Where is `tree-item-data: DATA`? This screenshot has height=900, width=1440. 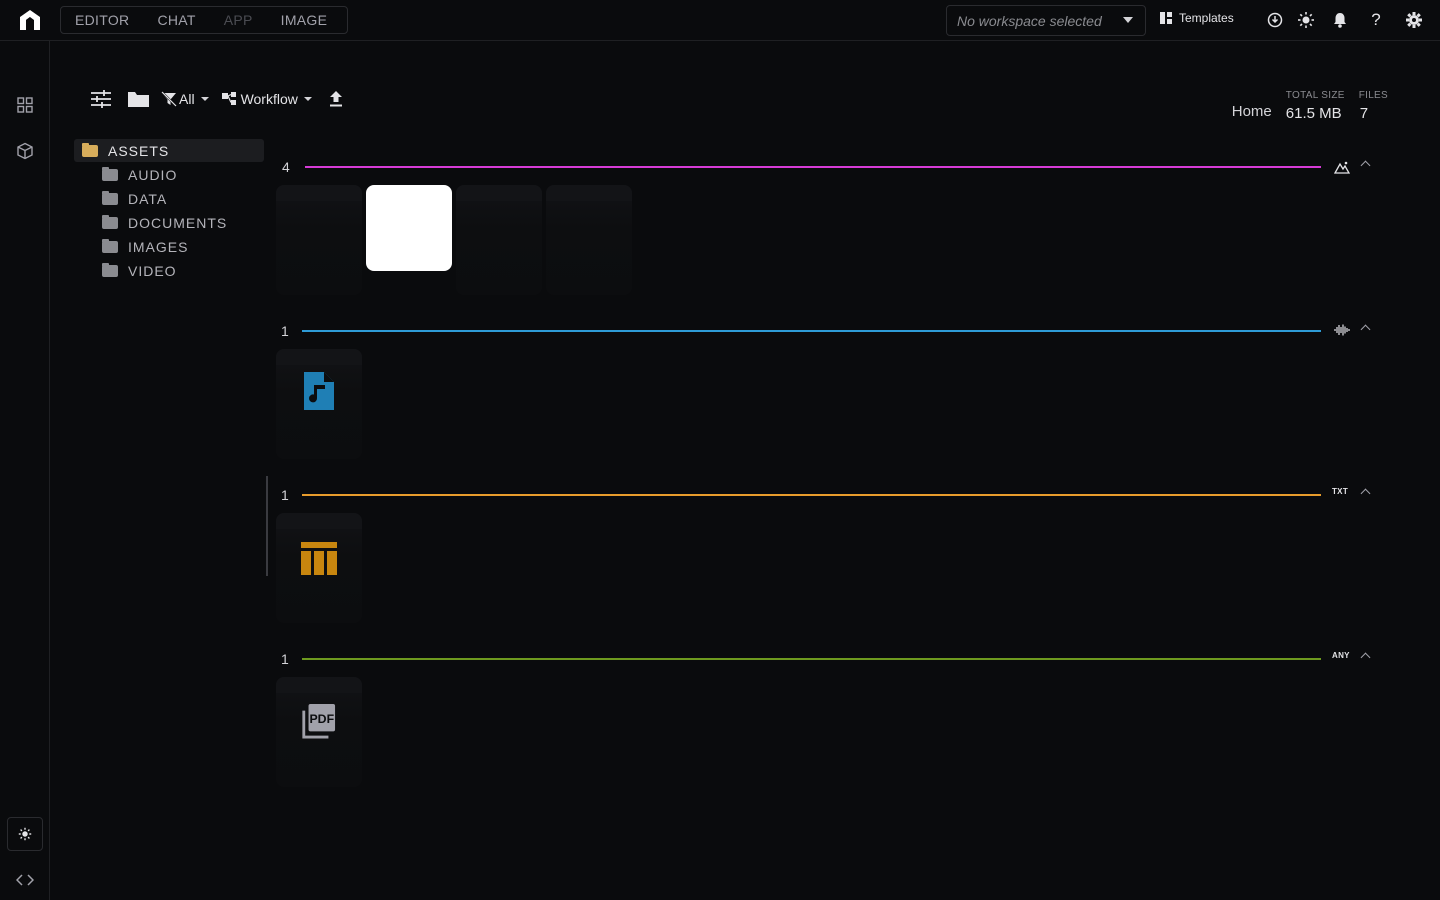
tree-item-data: DATA is located at coordinates (169, 199).